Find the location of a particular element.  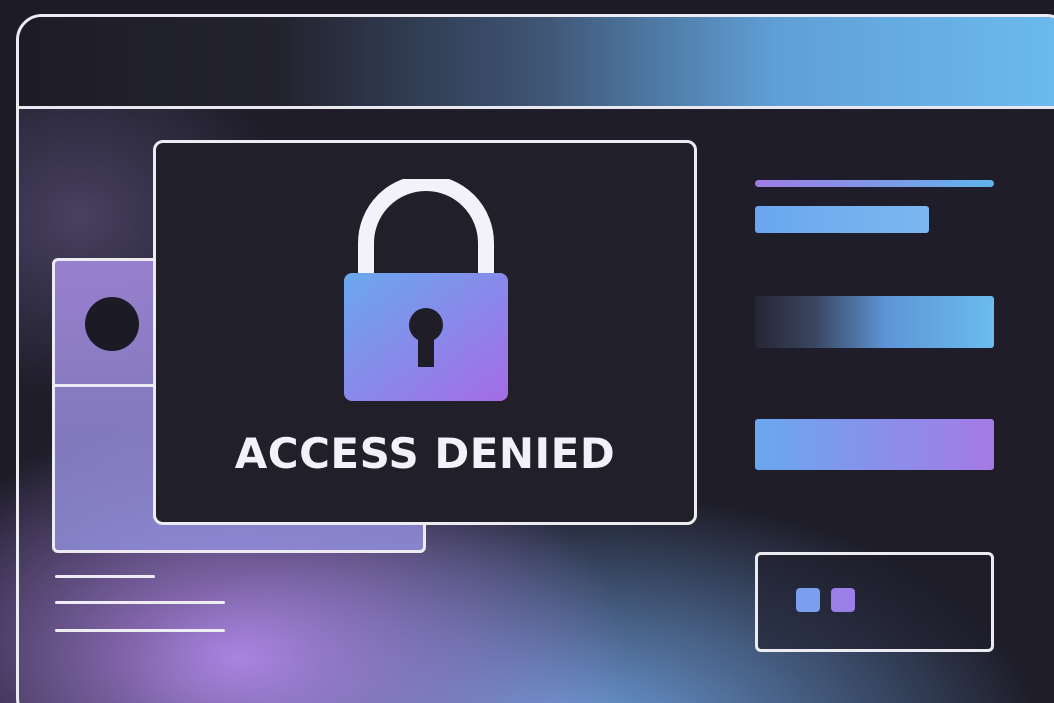

lock-icon is located at coordinates (426, 290).